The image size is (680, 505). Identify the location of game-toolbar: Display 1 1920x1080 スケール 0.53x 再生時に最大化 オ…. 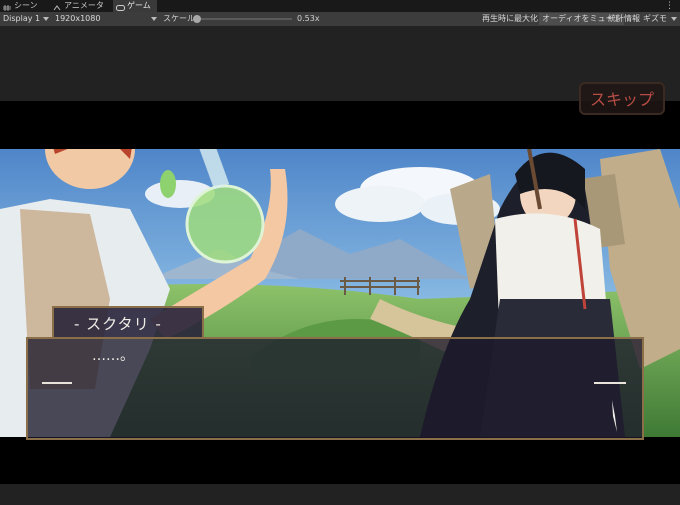
(340, 19).